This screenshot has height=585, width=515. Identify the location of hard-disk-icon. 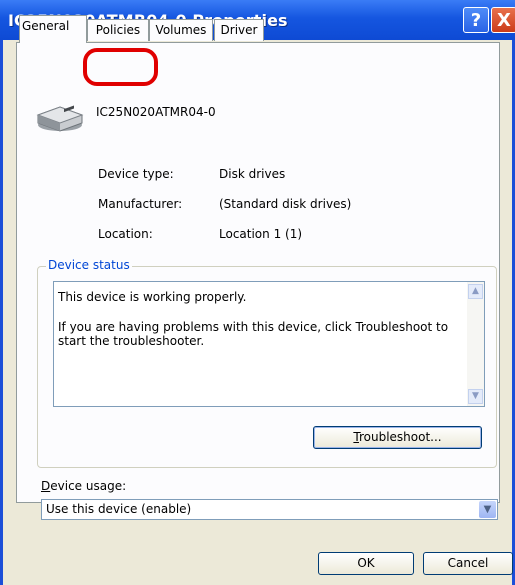
(60, 118).